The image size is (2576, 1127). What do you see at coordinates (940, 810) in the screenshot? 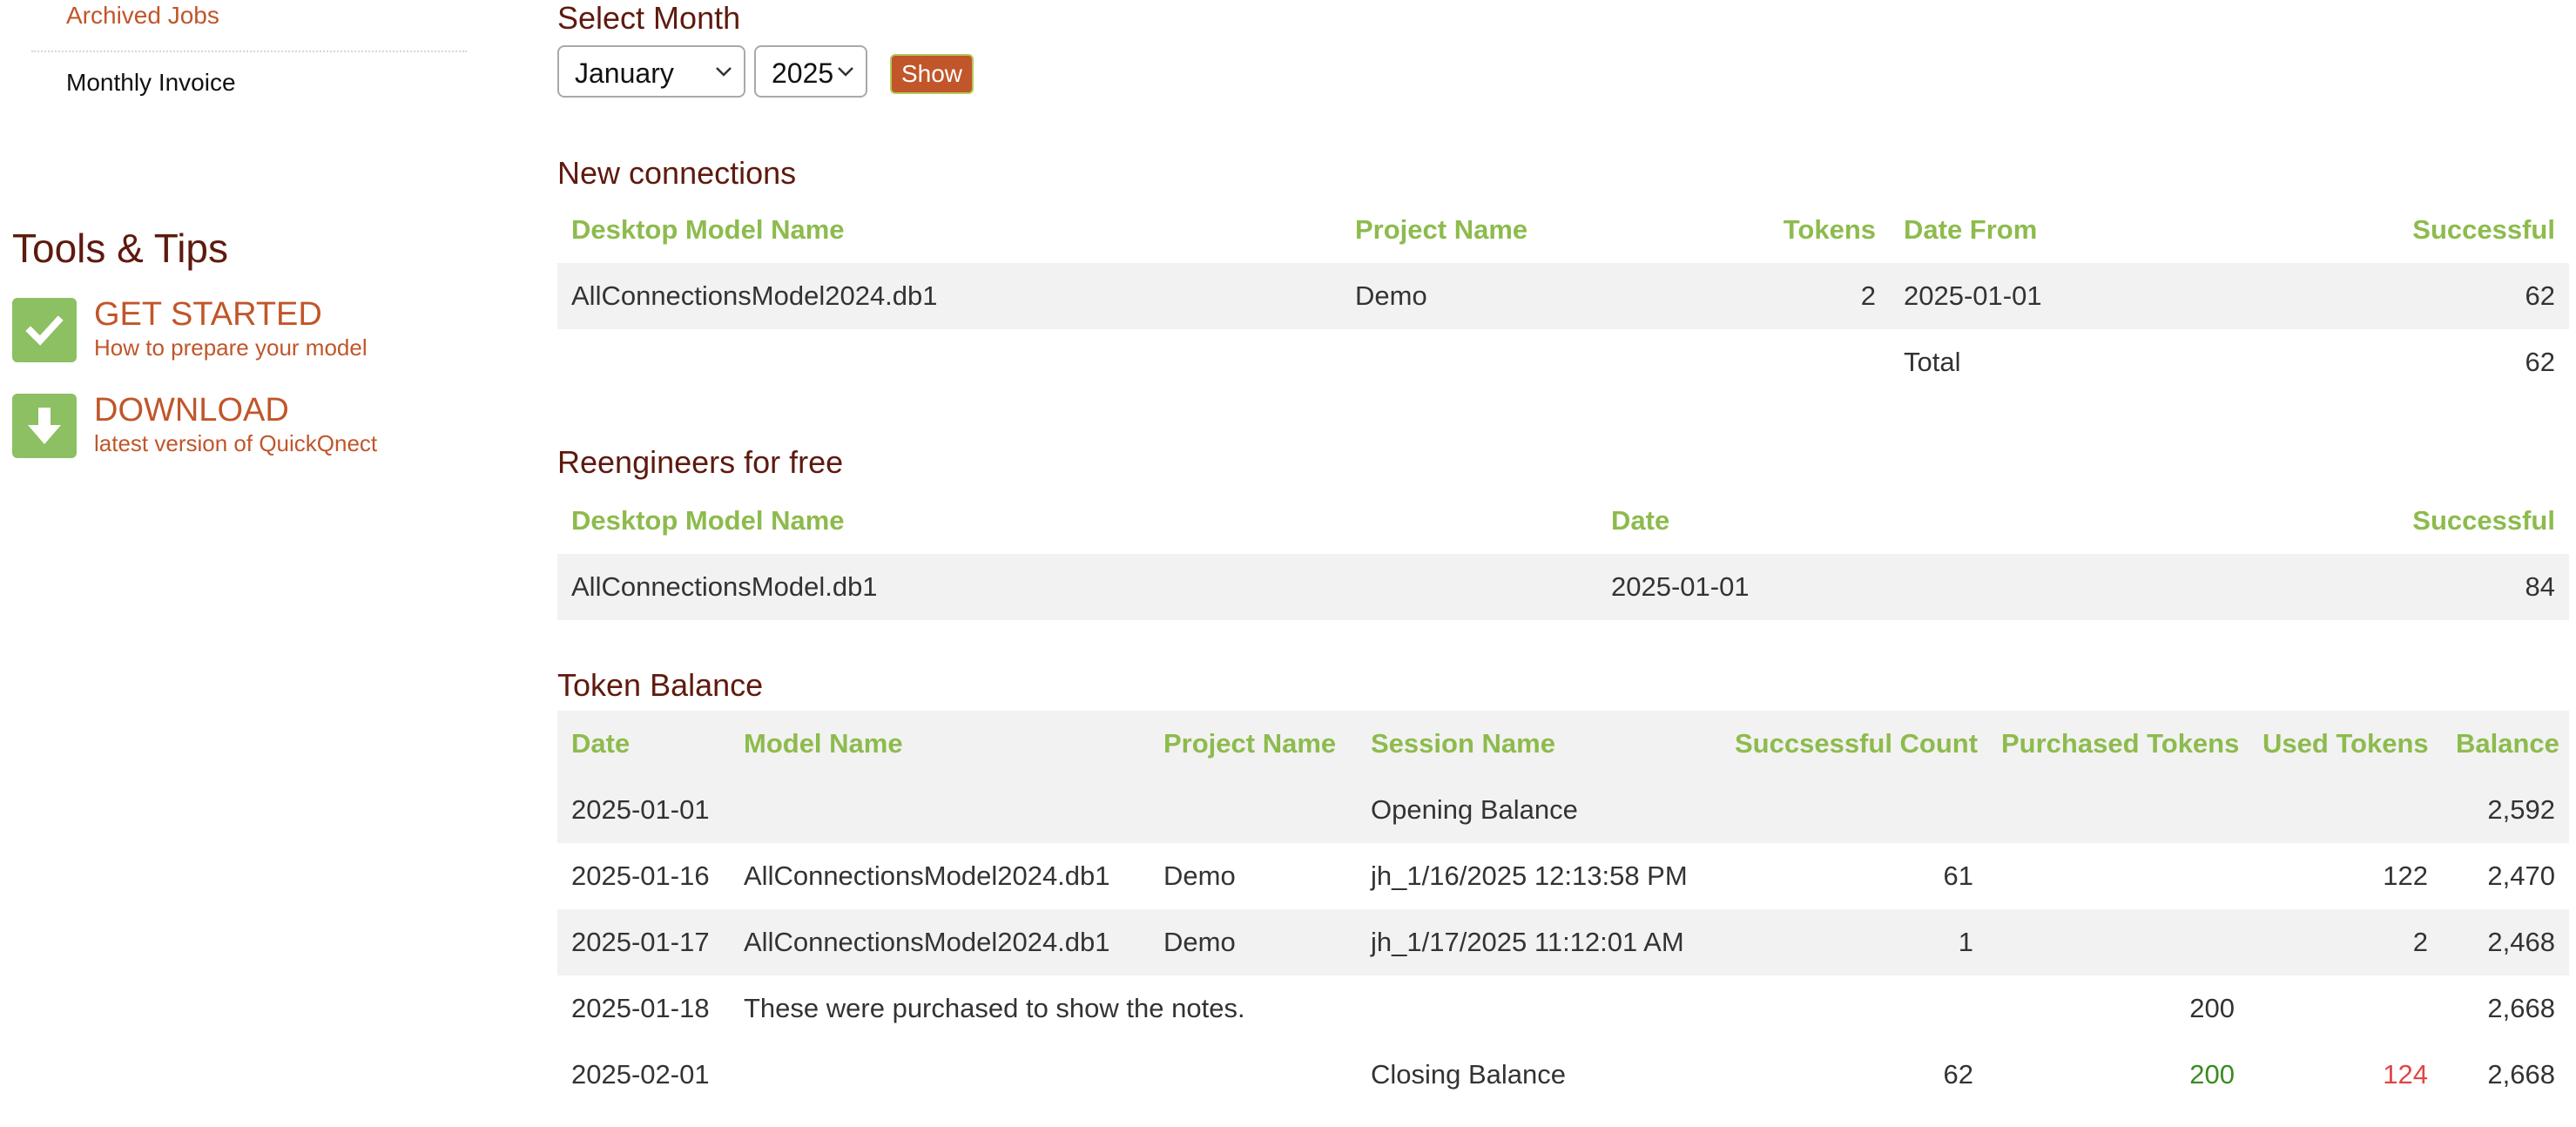
I see `cell-model` at bounding box center [940, 810].